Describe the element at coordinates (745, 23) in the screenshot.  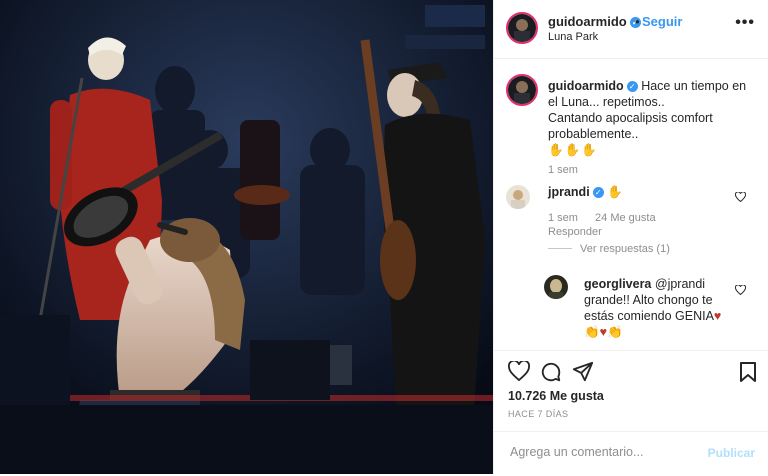
I see `more-options-icon: •••` at that location.